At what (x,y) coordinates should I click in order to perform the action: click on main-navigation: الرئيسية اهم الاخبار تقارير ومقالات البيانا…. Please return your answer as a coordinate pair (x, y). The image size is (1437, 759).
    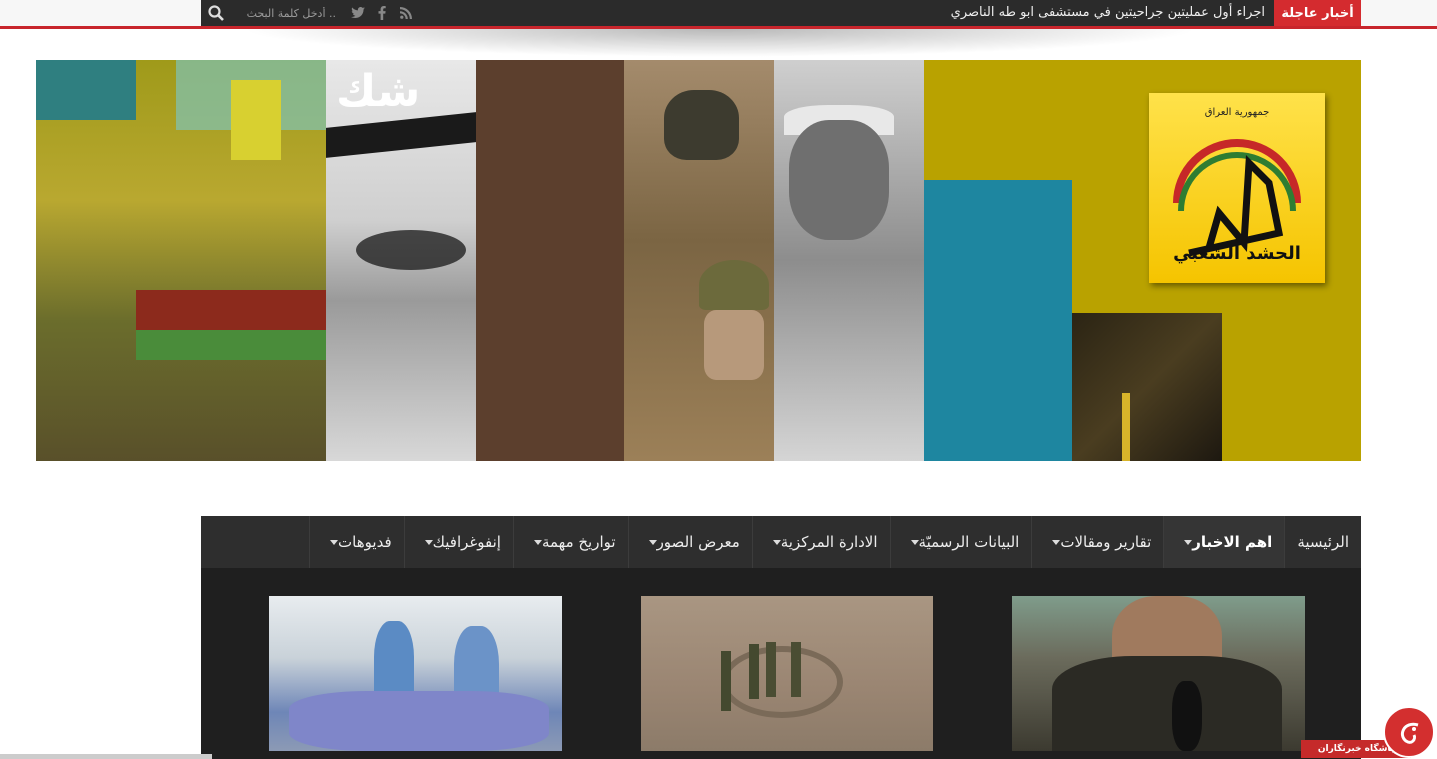
    Looking at the image, I should click on (781, 542).